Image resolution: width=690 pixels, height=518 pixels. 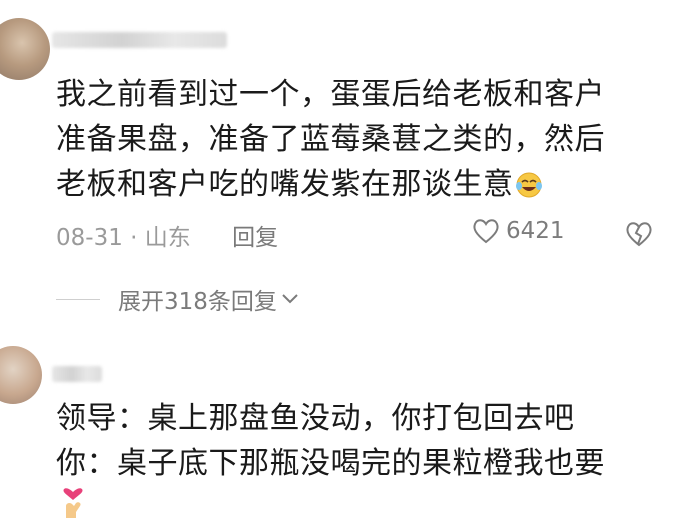 I want to click on comment-meta: 08-31 · 山东 回复, so click(x=167, y=235).